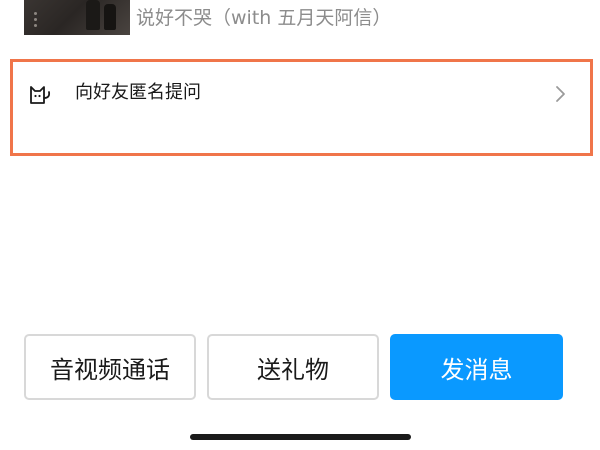 The width and height of the screenshot is (600, 450). I want to click on song-row: 说好不哭（with 五月天阿信）, so click(300, 20).